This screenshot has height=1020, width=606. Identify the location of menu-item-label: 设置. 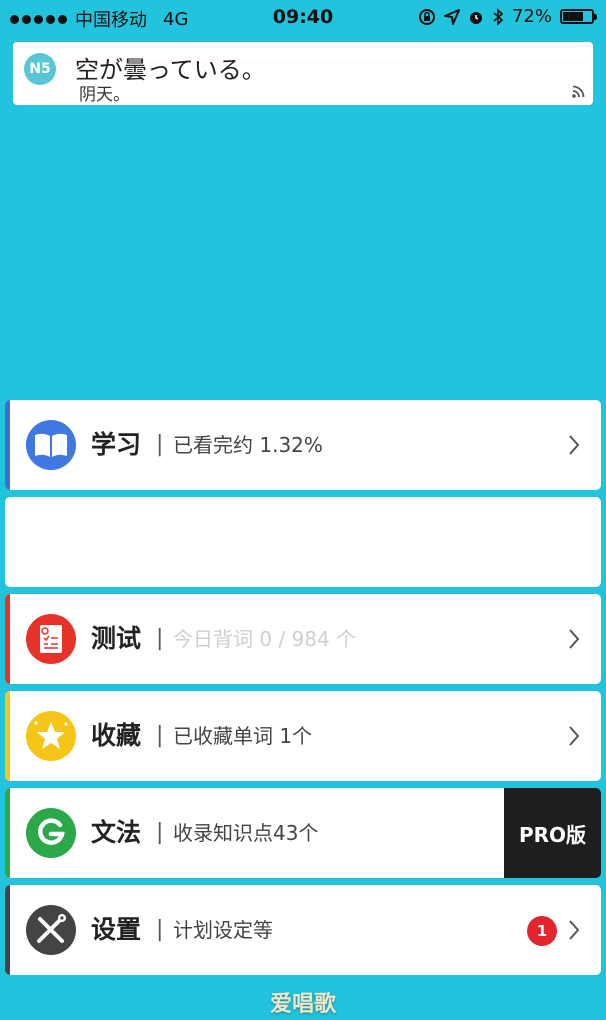
(116, 929).